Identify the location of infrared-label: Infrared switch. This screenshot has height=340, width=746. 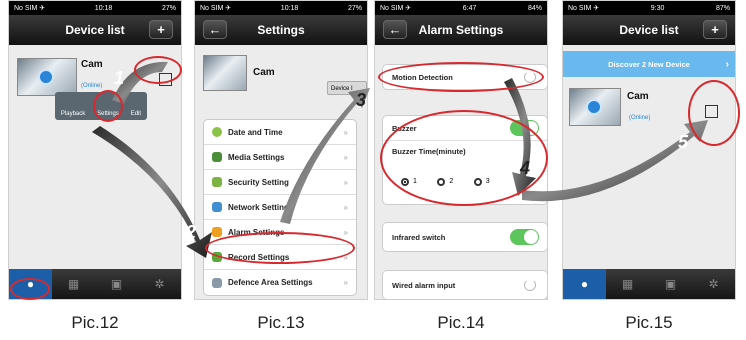
(419, 237).